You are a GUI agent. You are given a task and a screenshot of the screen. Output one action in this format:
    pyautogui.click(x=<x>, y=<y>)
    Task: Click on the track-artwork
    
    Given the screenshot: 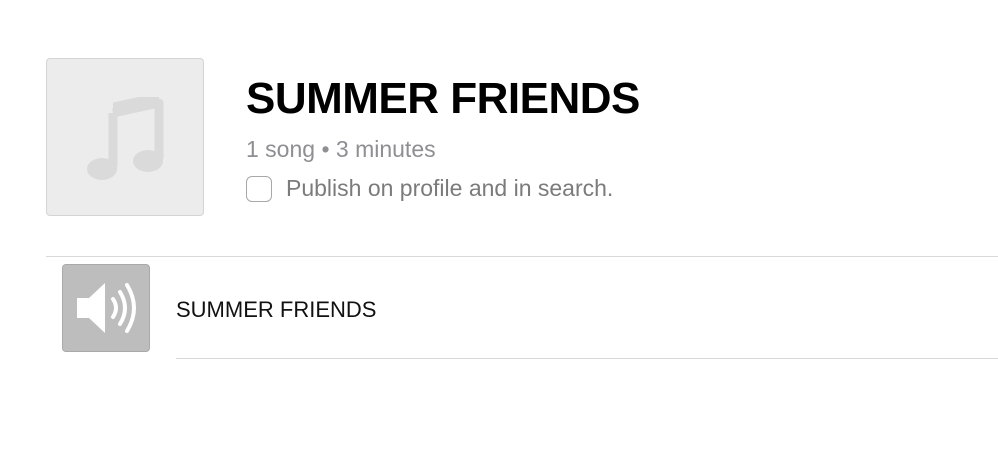 What is the action you would take?
    pyautogui.click(x=106, y=308)
    